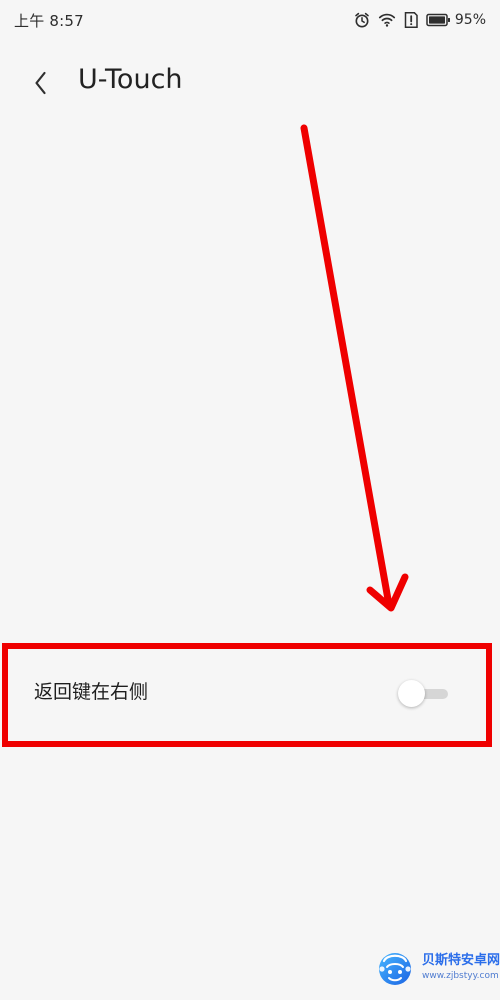 This screenshot has height=1000, width=500. Describe the element at coordinates (411, 693) in the screenshot. I see `toggle-knob` at that location.